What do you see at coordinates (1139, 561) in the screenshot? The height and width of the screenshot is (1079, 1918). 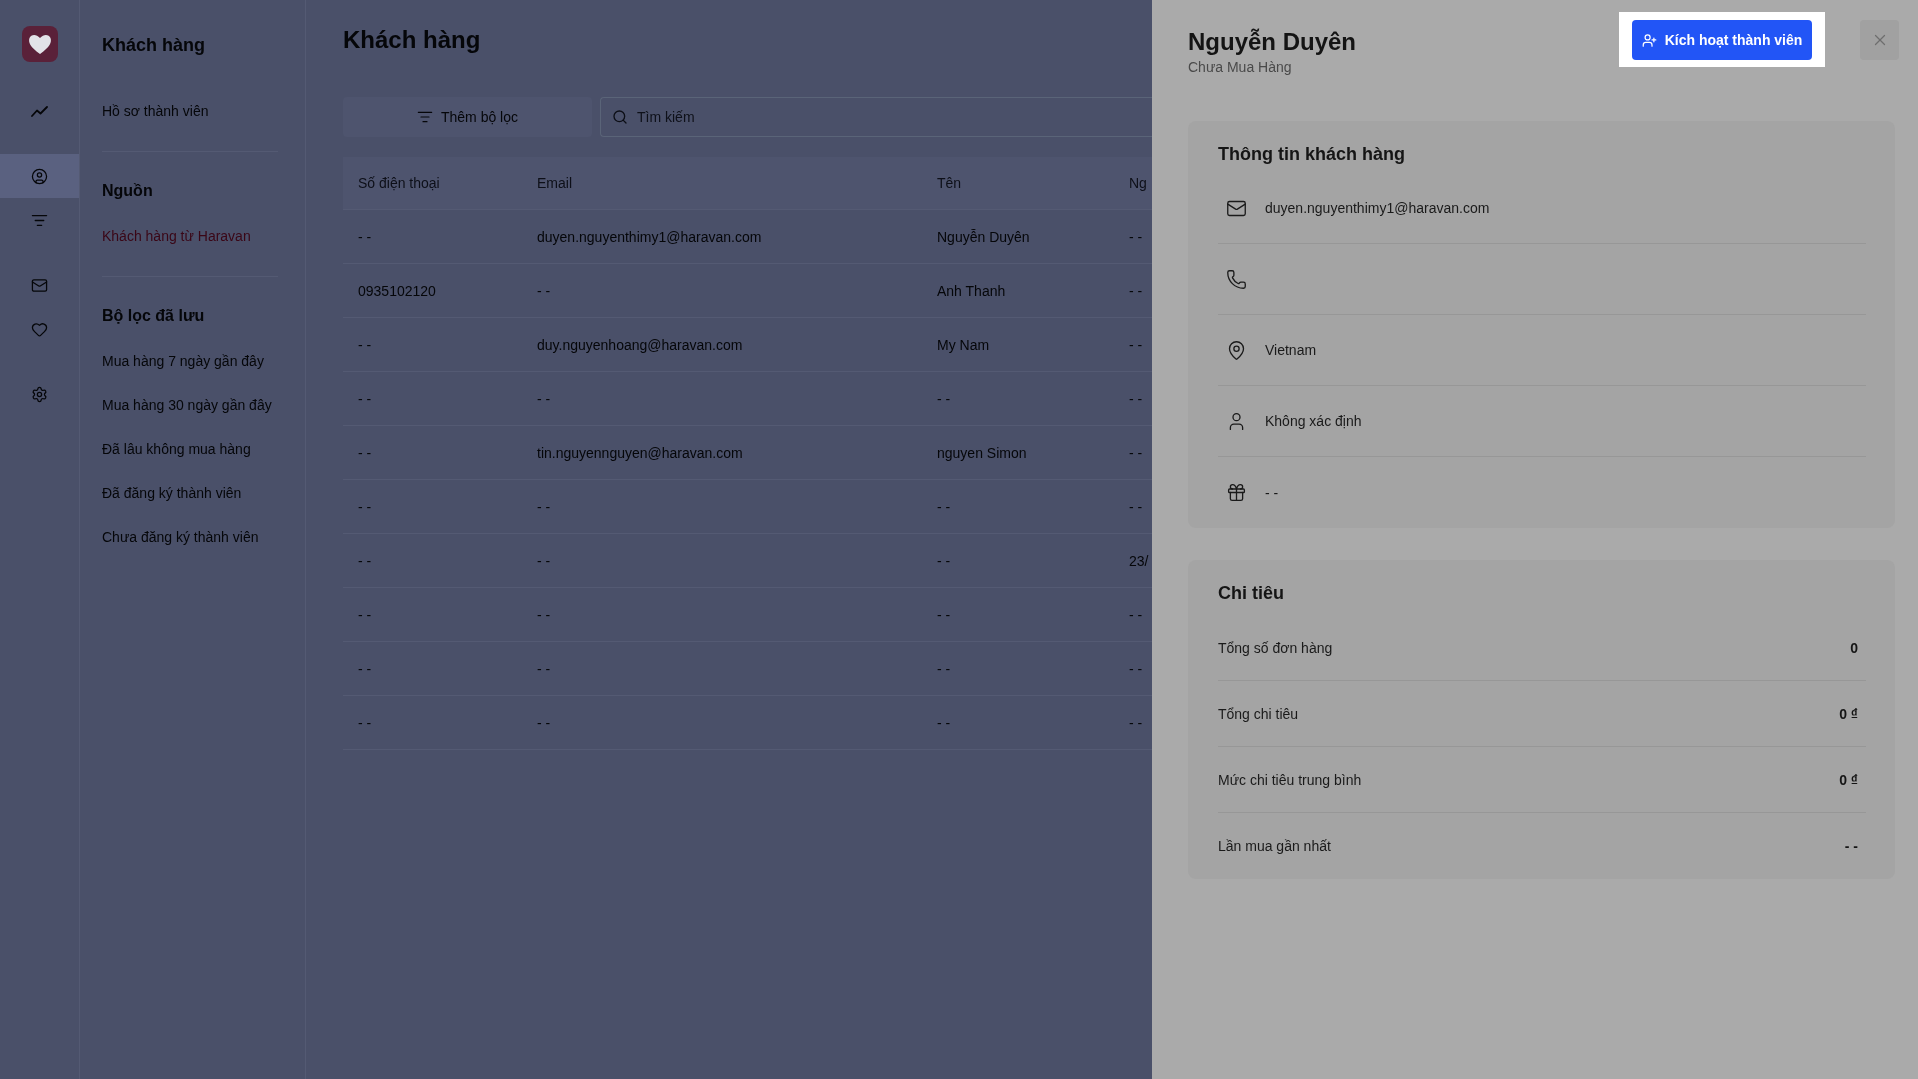 I see `table-cell-text: 23/` at bounding box center [1139, 561].